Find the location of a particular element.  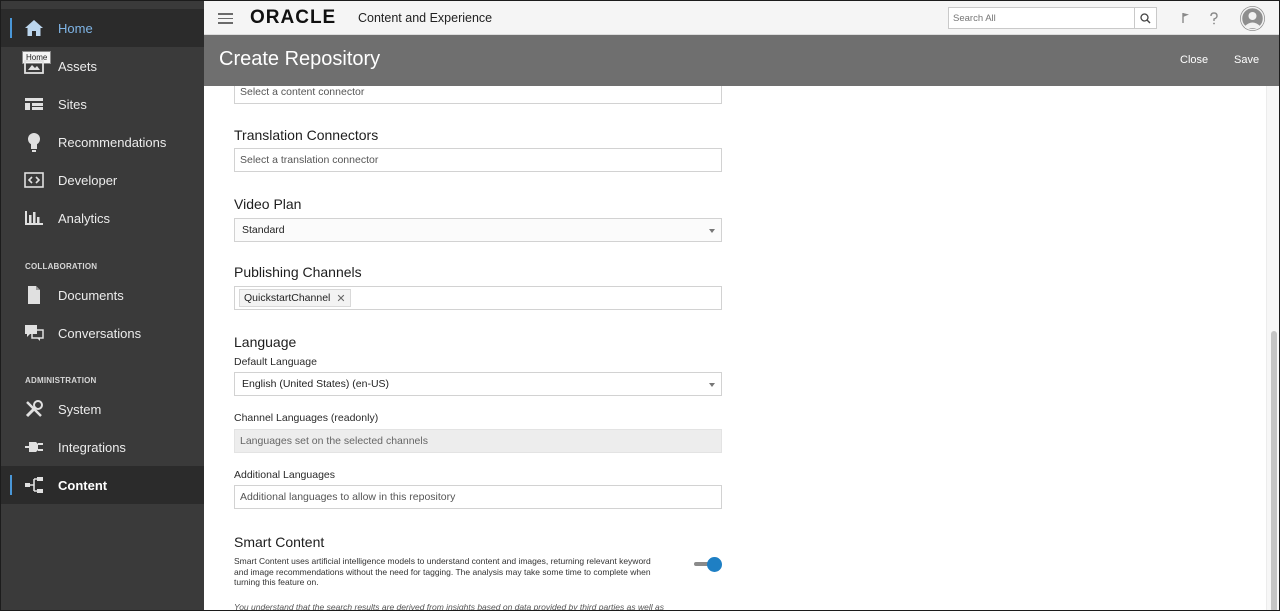

publishing-channels-heading: Publishing Channels is located at coordinates (298, 272).